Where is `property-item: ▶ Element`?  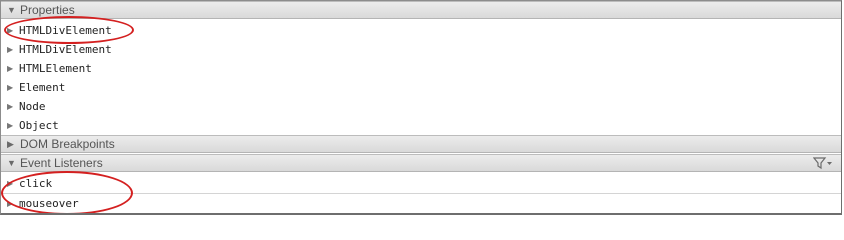 property-item: ▶ Element is located at coordinates (421, 87).